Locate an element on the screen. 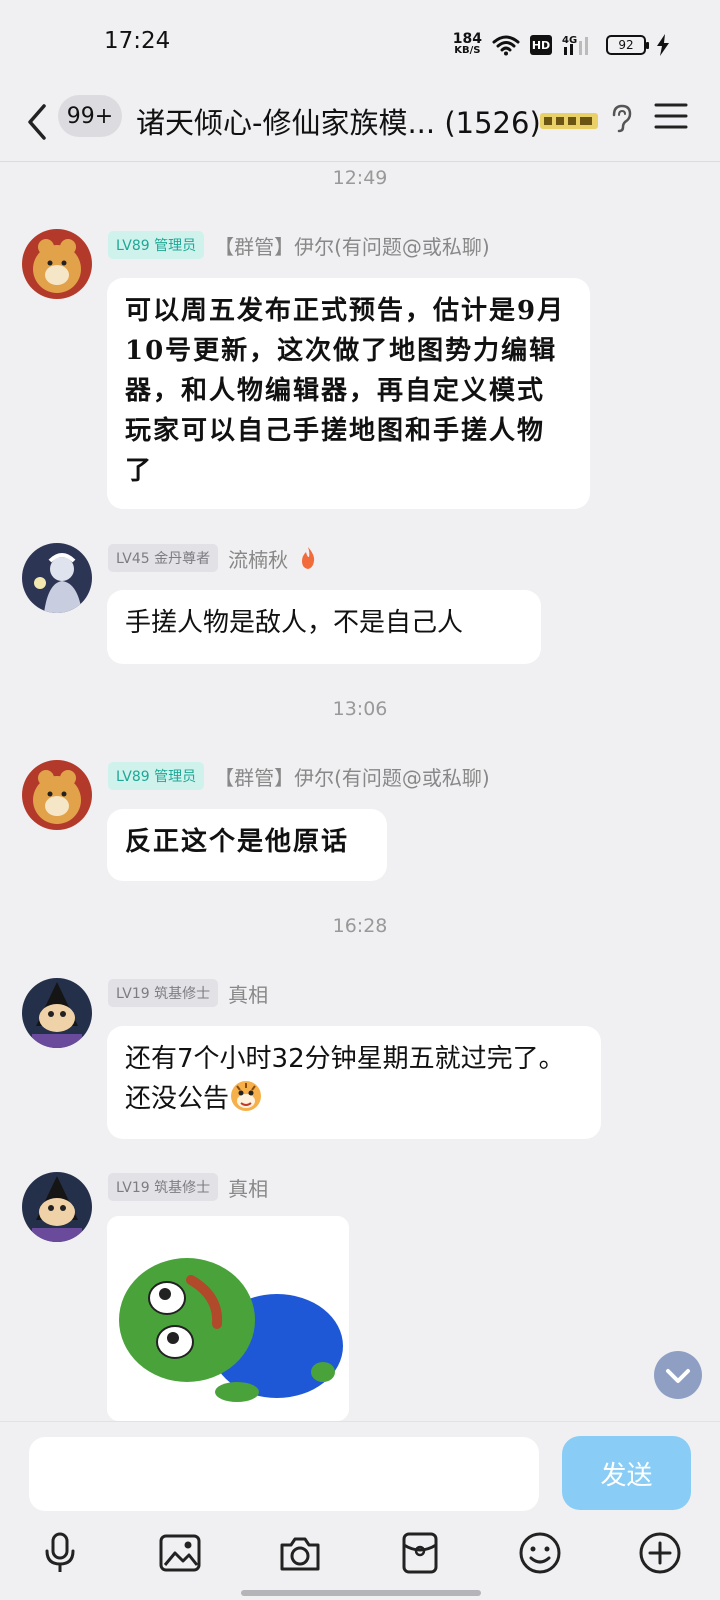 The image size is (720, 1600). more-button is located at coordinates (660, 1553).